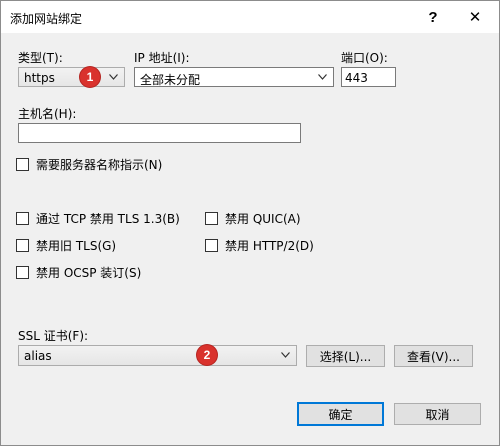 Image resolution: width=500 pixels, height=446 pixels. I want to click on sni-label: 需要服务器名称指示(N), so click(99, 165).